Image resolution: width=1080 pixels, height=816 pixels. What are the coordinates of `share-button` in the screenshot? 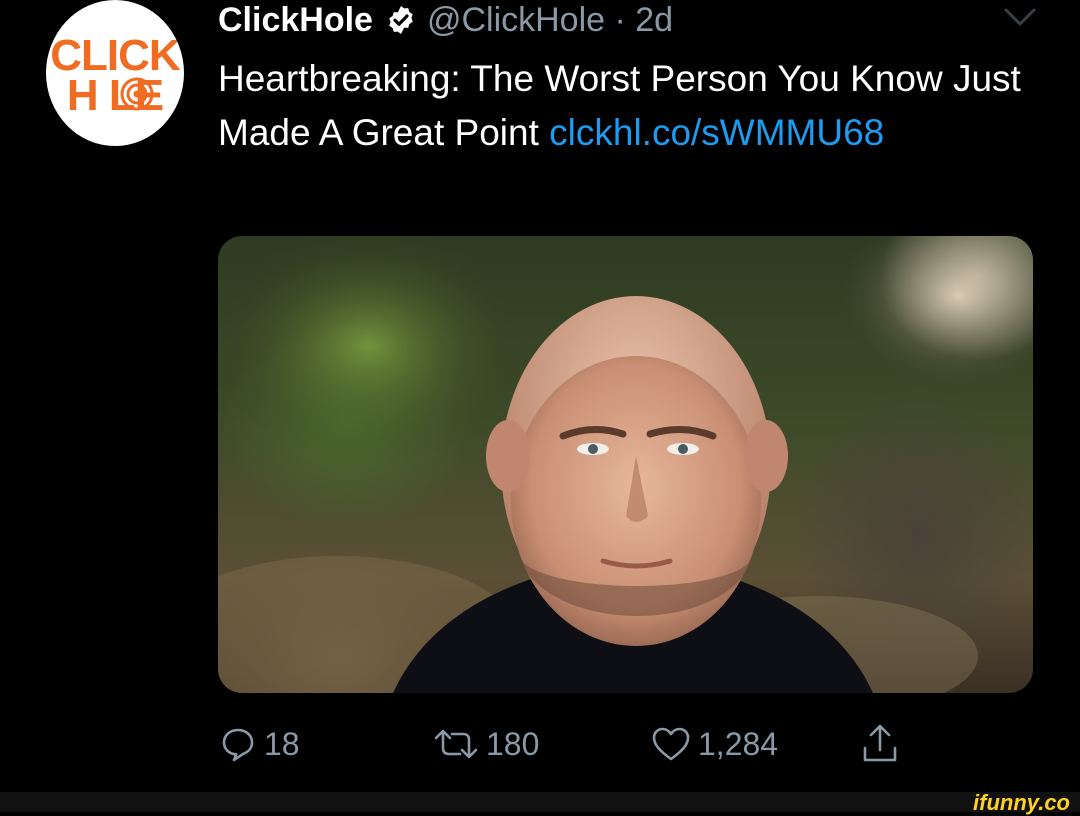 It's located at (880, 744).